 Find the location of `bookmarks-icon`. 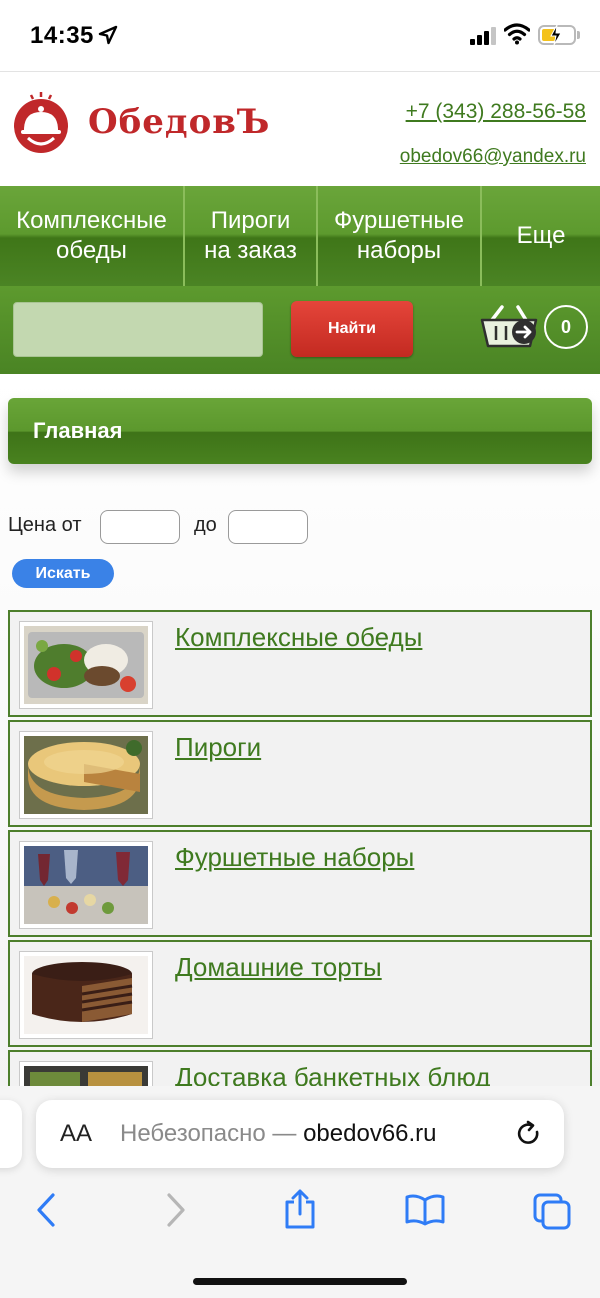

bookmarks-icon is located at coordinates (425, 1210).